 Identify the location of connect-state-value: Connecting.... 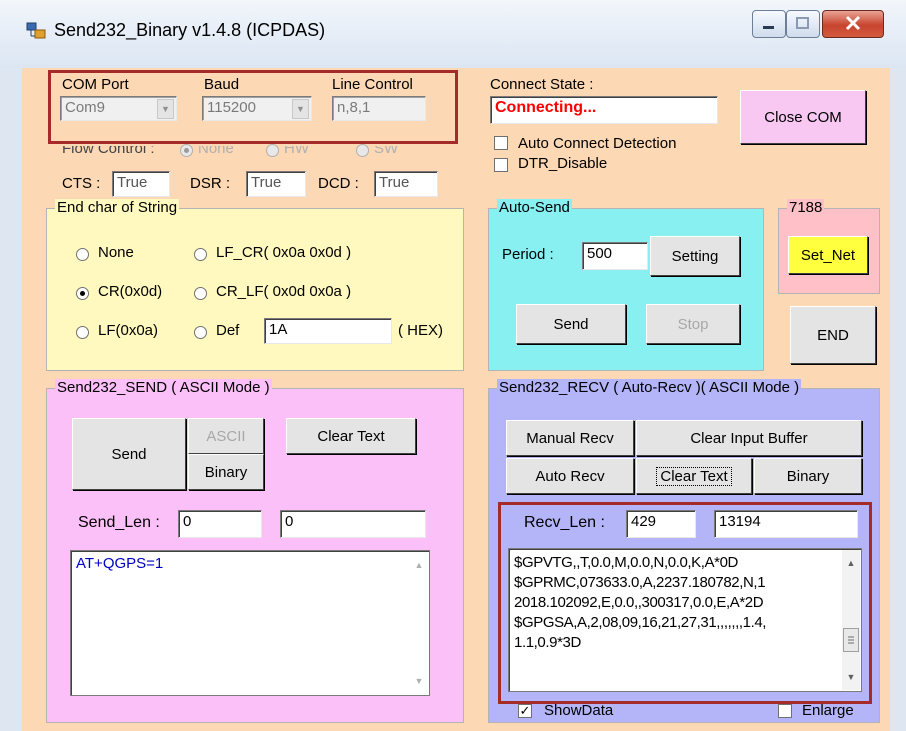
(546, 107).